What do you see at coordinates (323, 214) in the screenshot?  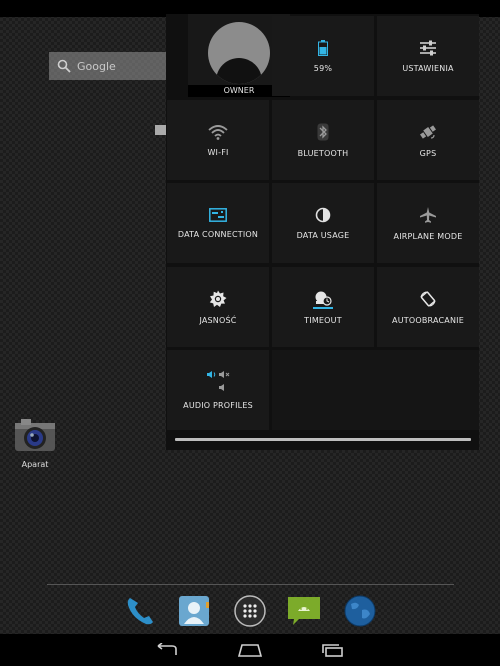 I see `data-usage-icon` at bounding box center [323, 214].